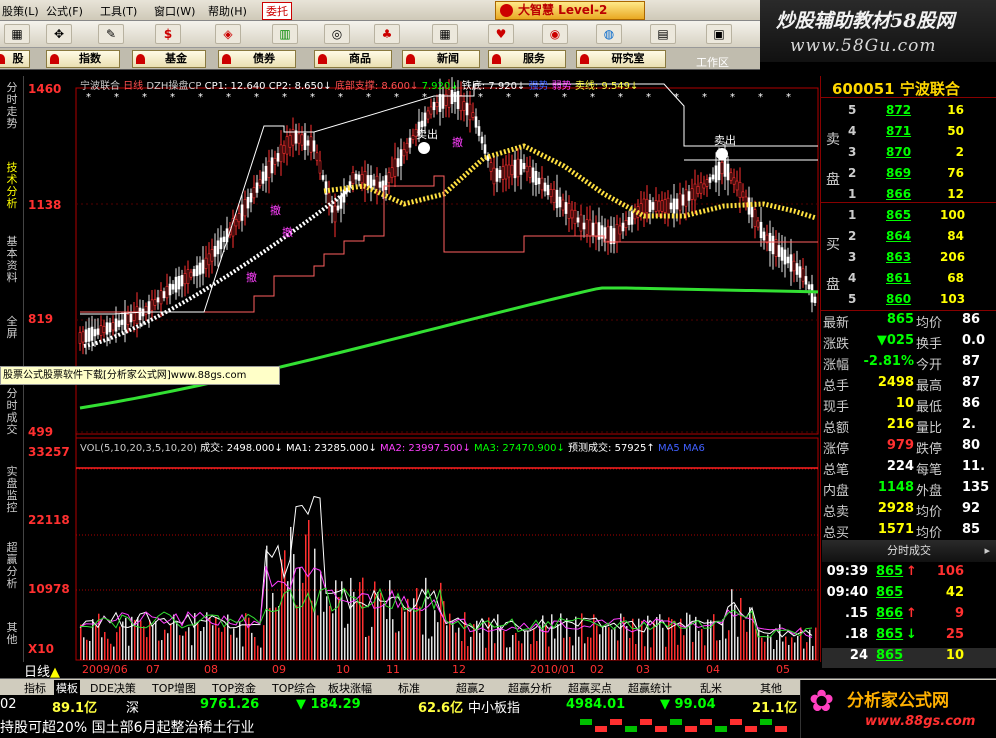  Describe the element at coordinates (441, 59) in the screenshot. I see `nav-news: 新闻` at that location.